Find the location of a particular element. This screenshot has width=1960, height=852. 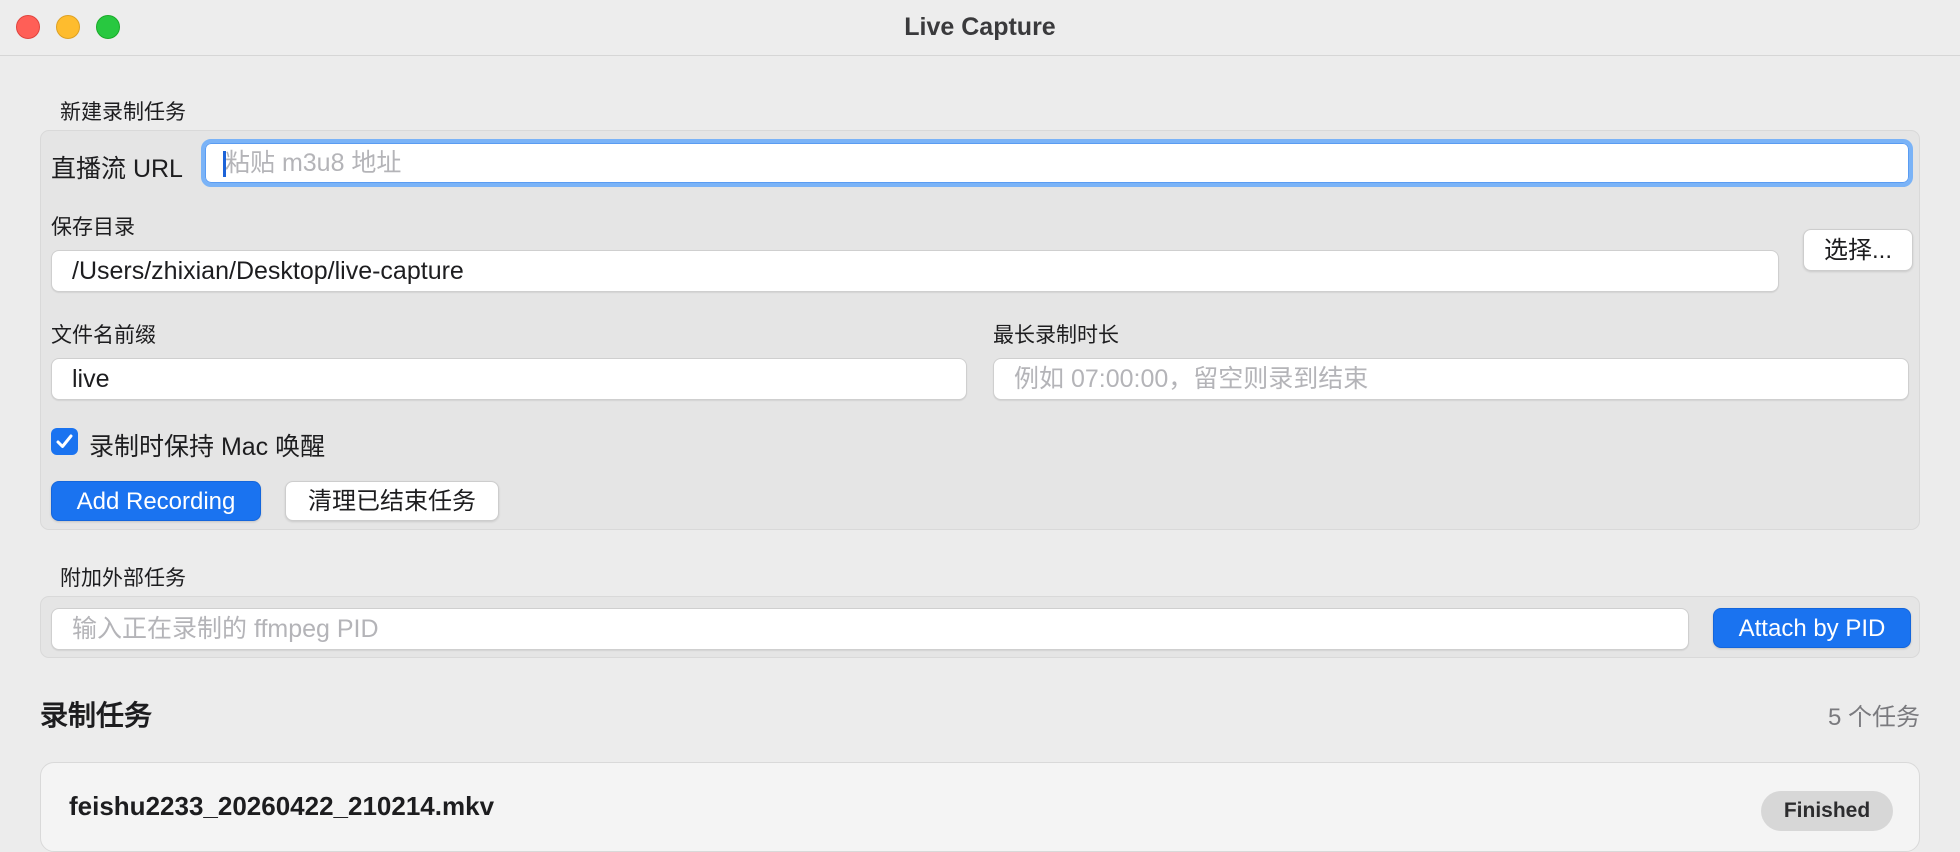

task-card: feishu2233_20260422_210214.mkv Finished is located at coordinates (980, 807).